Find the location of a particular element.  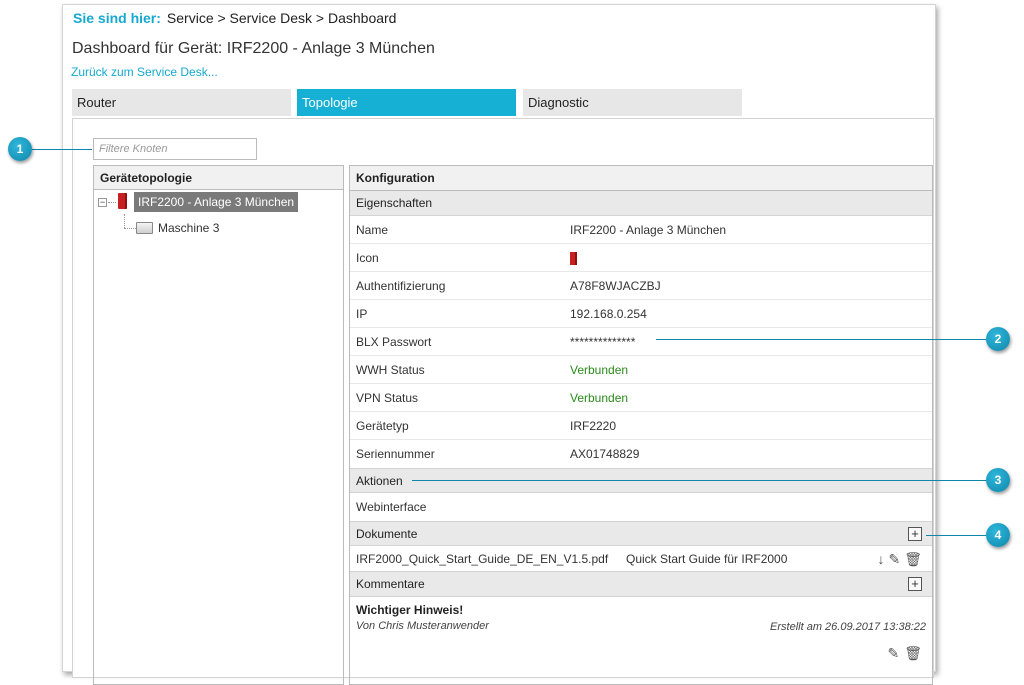

add-comment-button: + is located at coordinates (915, 584).